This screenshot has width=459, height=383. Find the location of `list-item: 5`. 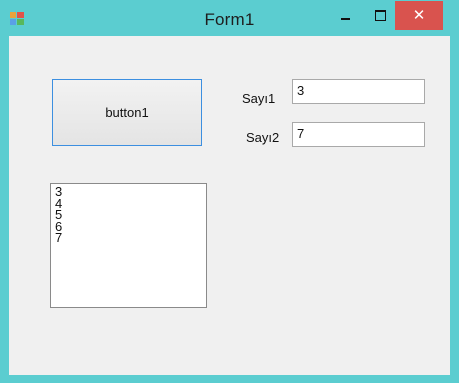

list-item: 5 is located at coordinates (130, 214).